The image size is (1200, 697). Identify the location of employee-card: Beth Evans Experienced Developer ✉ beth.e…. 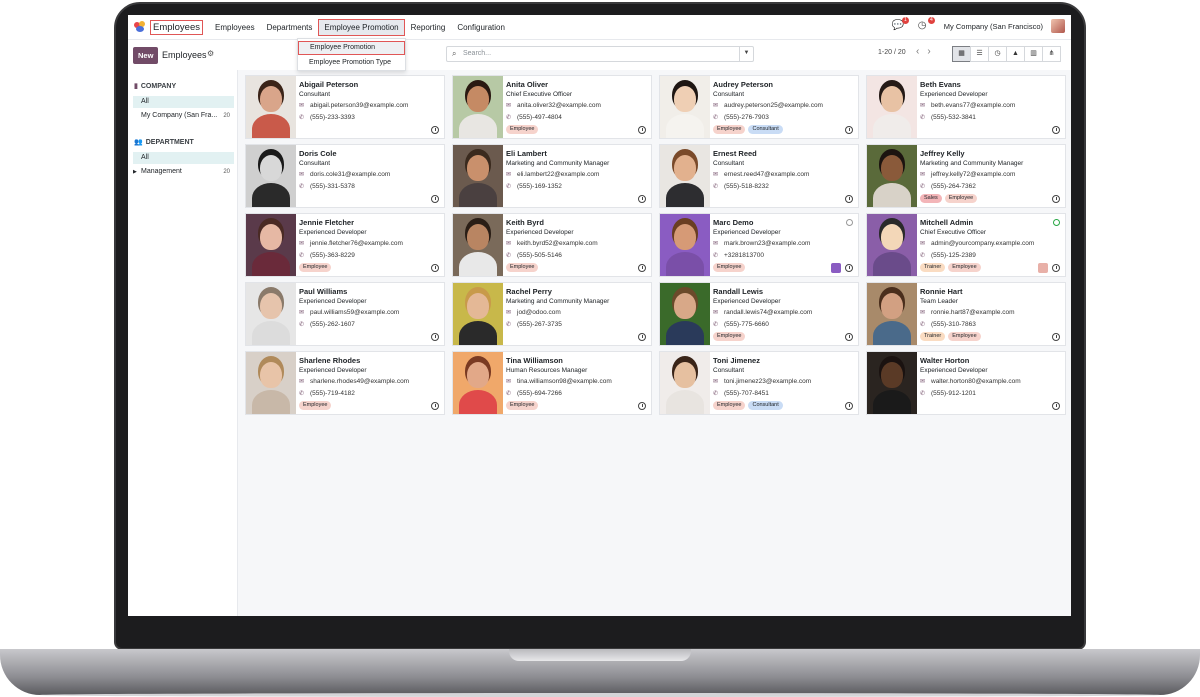
(966, 107).